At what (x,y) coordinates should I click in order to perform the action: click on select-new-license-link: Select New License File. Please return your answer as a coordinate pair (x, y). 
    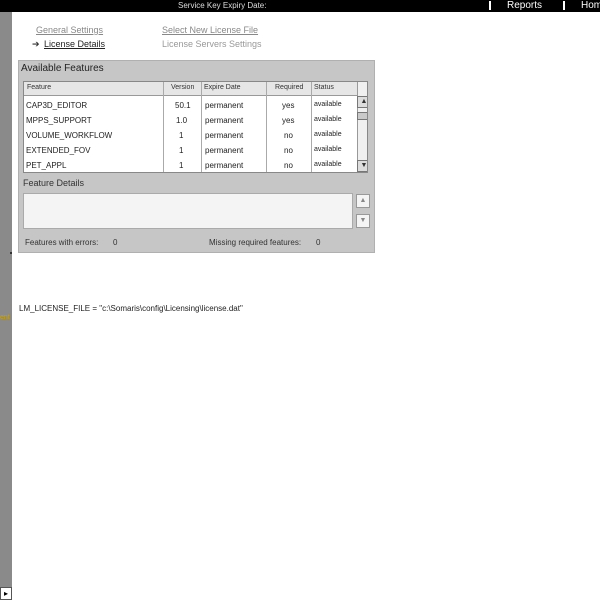
    Looking at the image, I should click on (210, 30).